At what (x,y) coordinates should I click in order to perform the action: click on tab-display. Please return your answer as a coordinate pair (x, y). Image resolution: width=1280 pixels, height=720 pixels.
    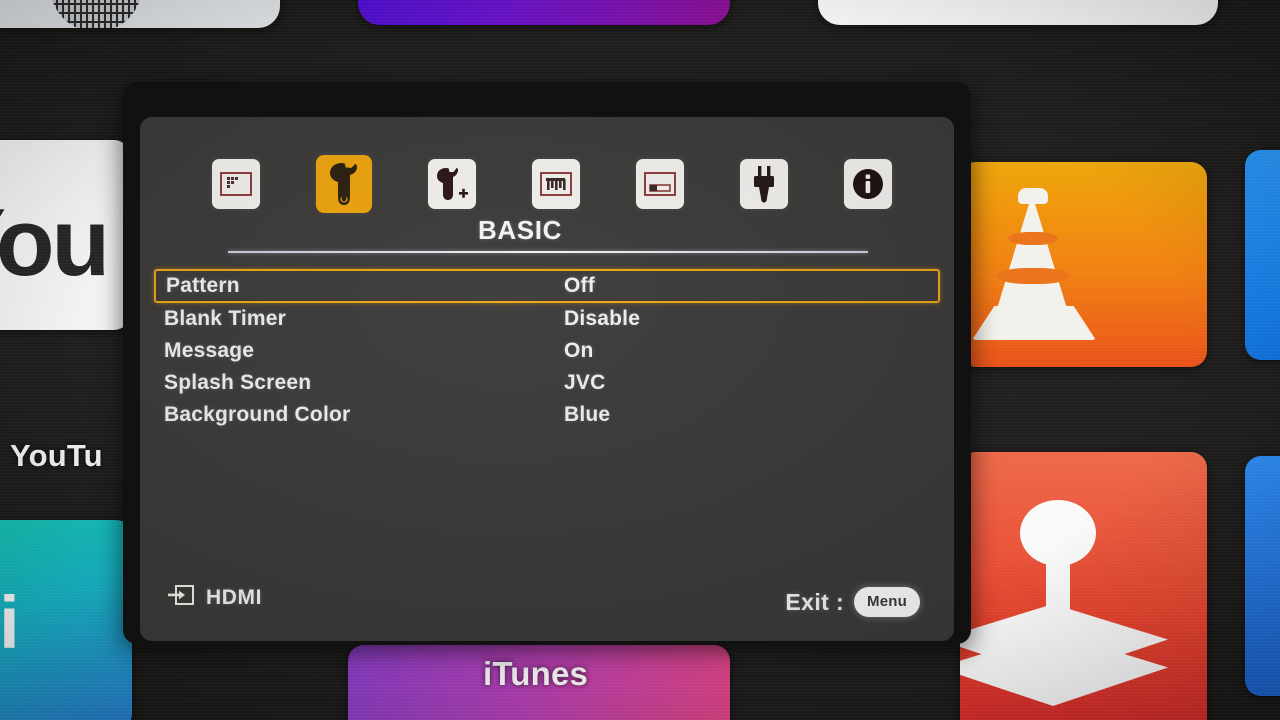
    Looking at the image, I should click on (660, 184).